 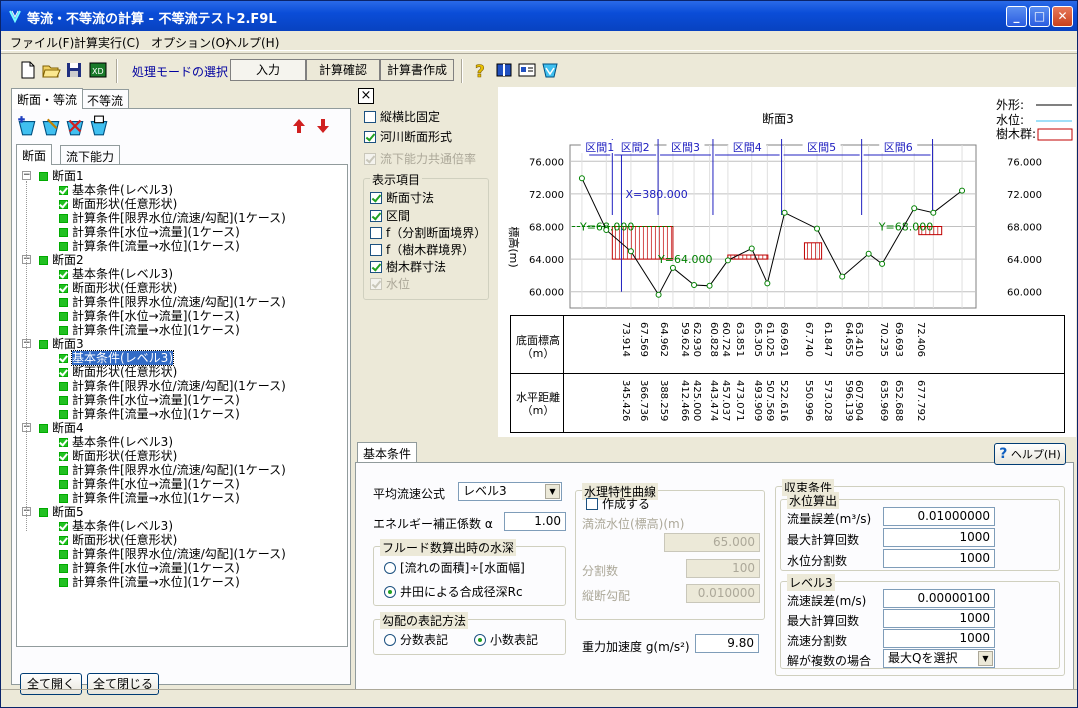 What do you see at coordinates (1016, 16) in the screenshot?
I see `minimize-button: _` at bounding box center [1016, 16].